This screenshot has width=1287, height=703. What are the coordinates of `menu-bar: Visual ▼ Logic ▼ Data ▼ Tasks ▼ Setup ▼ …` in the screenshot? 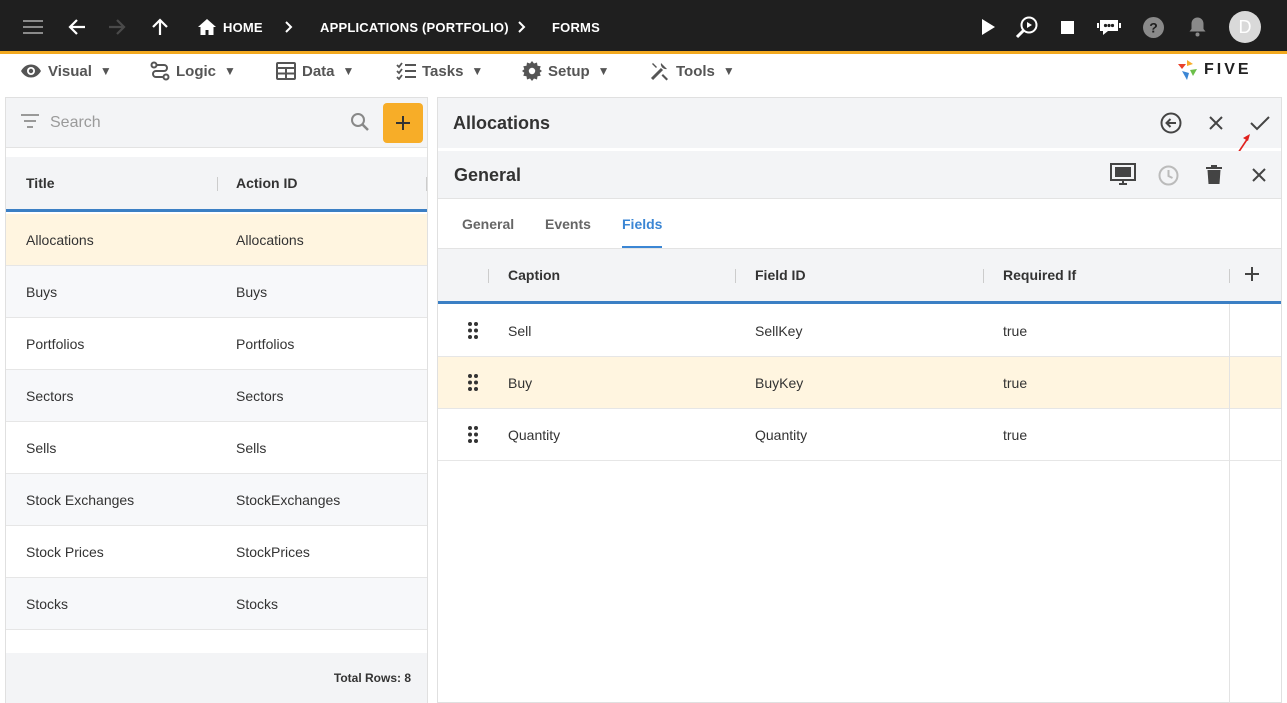 It's located at (643, 72).